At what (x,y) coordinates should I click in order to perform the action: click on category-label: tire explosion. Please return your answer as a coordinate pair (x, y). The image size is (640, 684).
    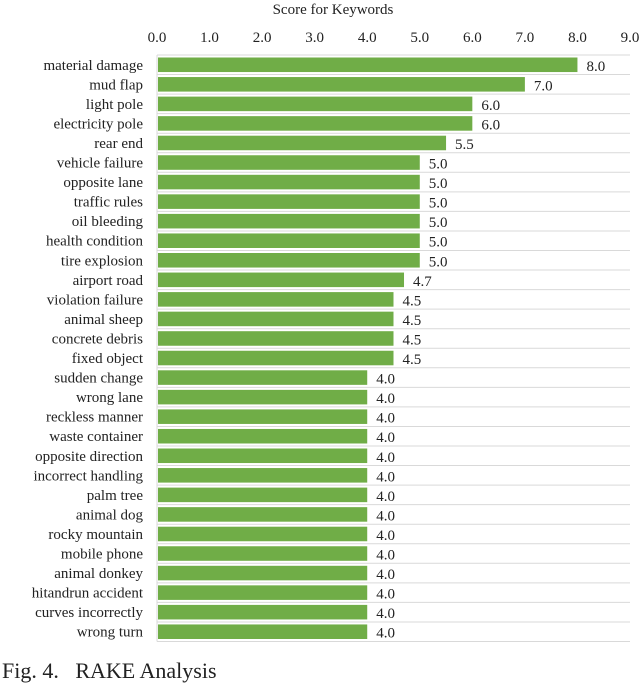
    Looking at the image, I should click on (102, 261).